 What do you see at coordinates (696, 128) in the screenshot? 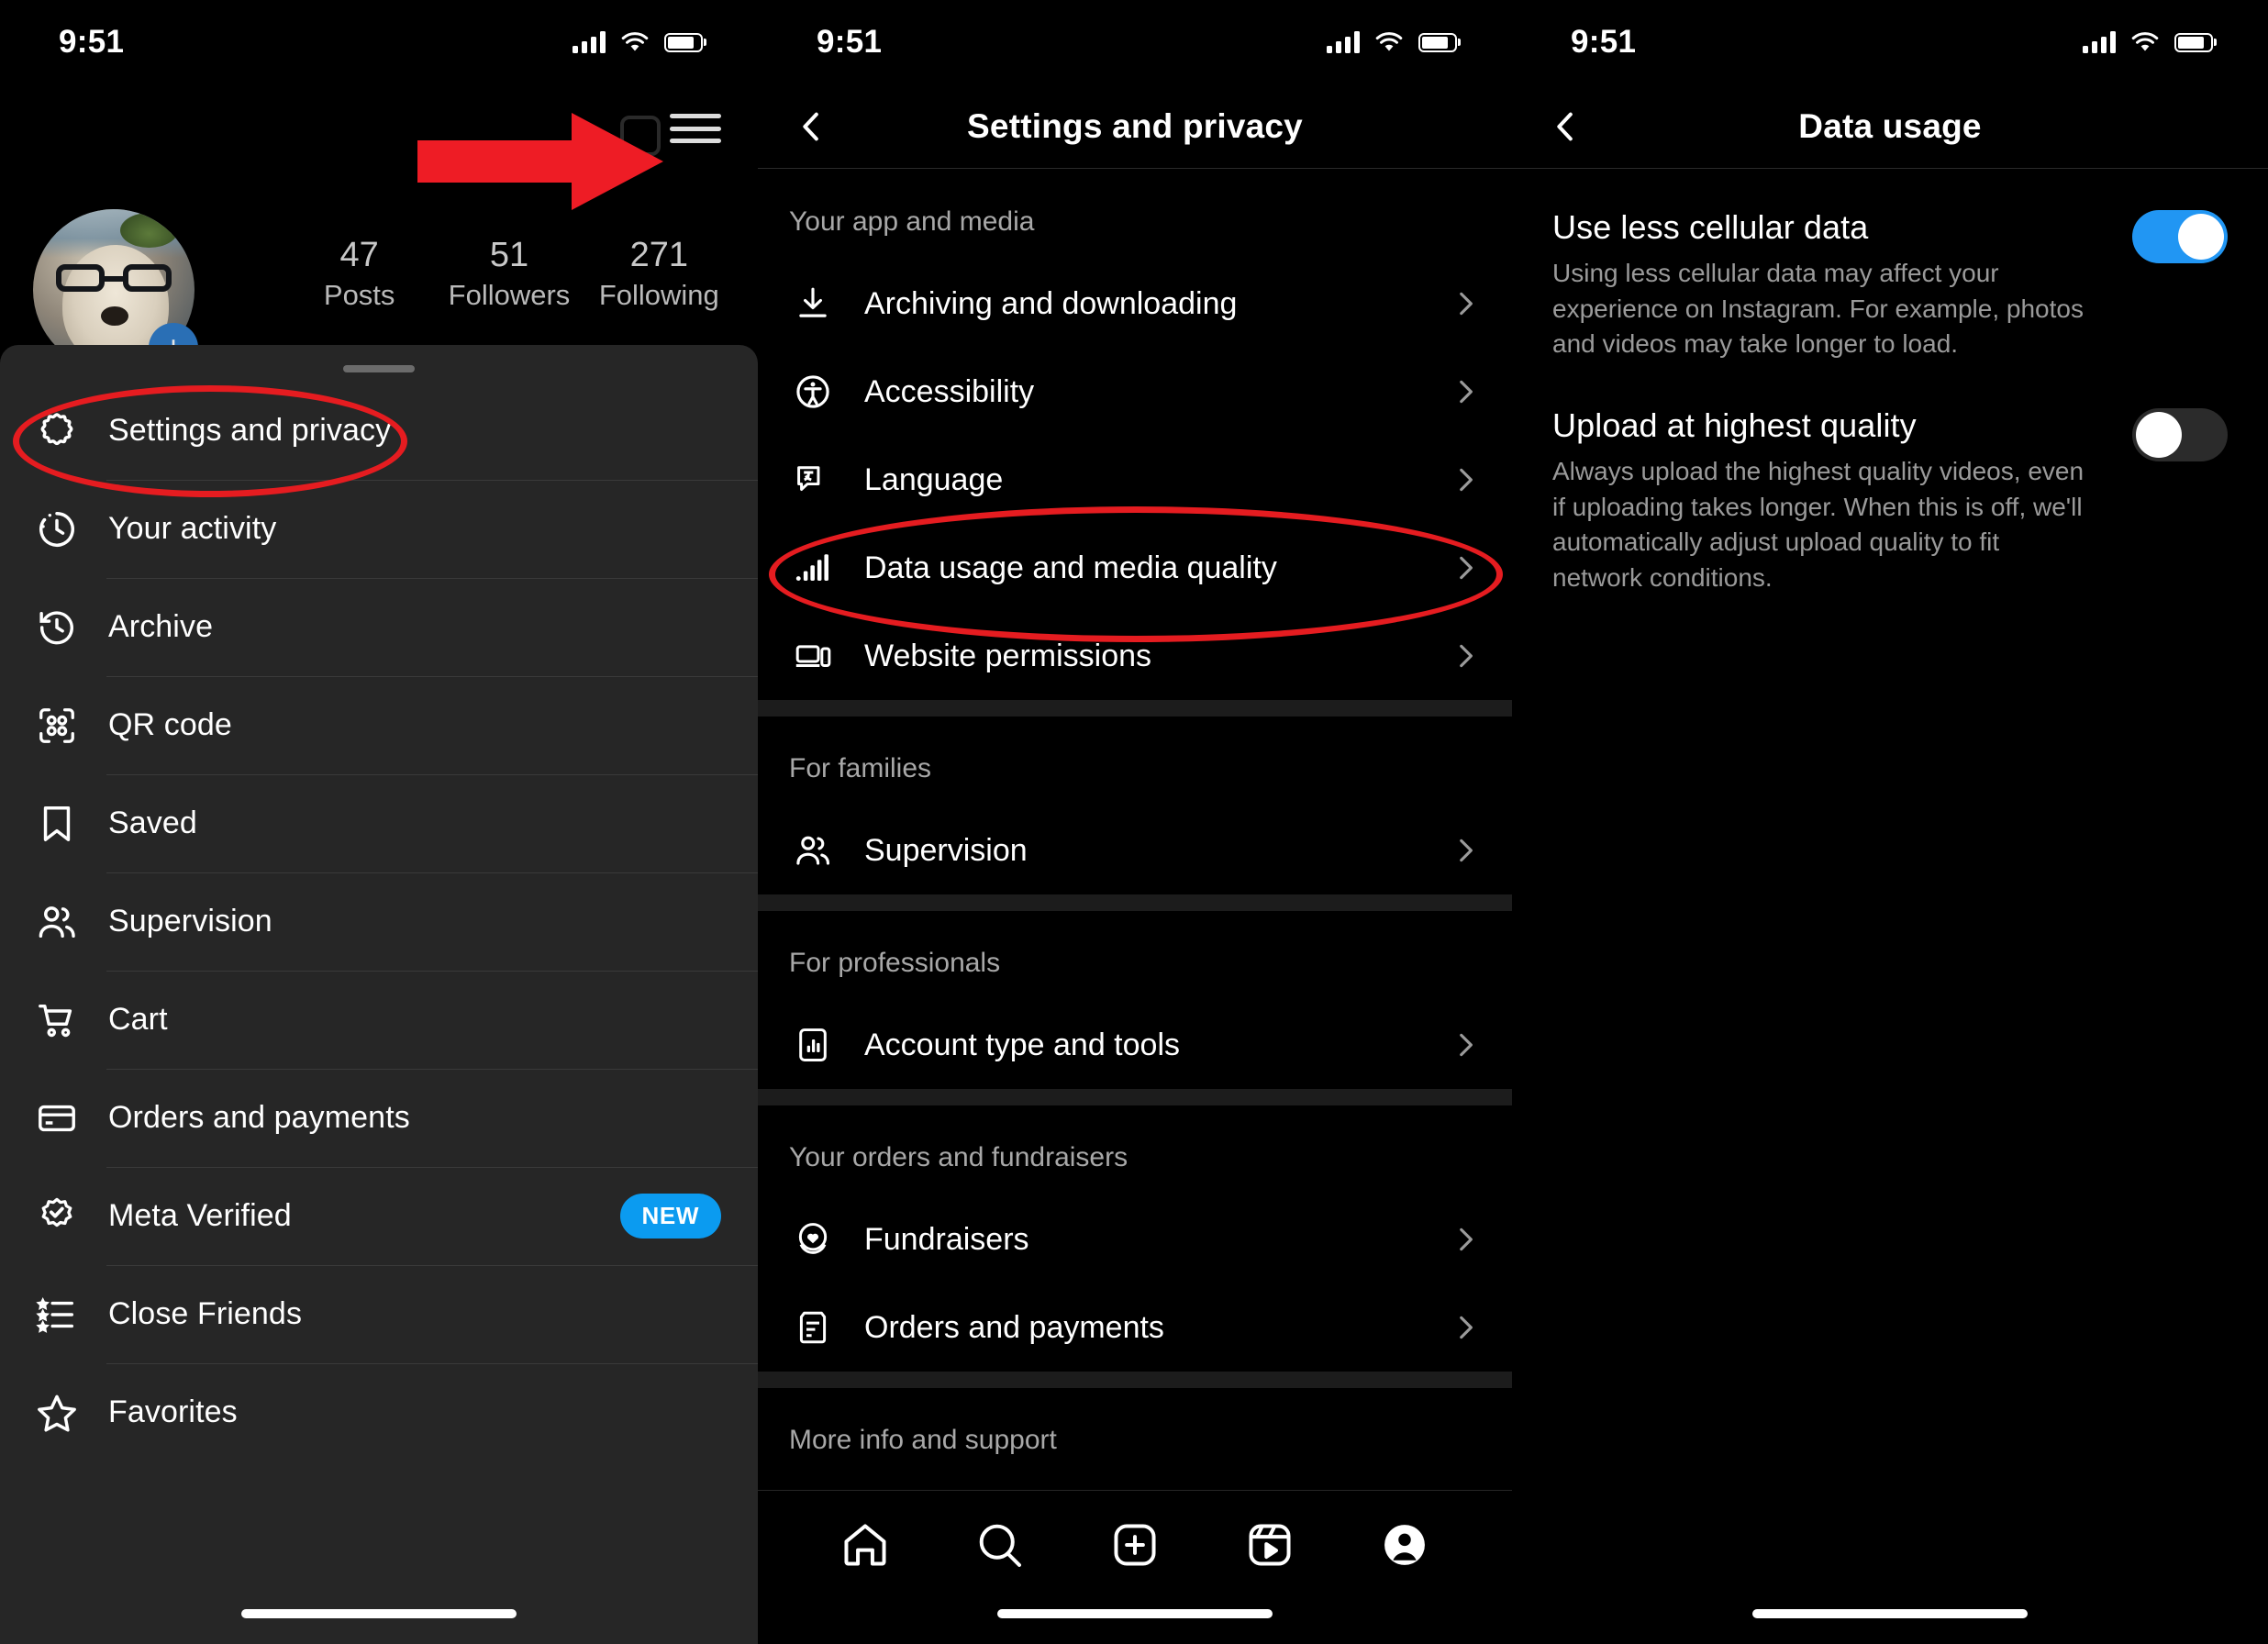
I see `hamburger-menu-icon` at bounding box center [696, 128].